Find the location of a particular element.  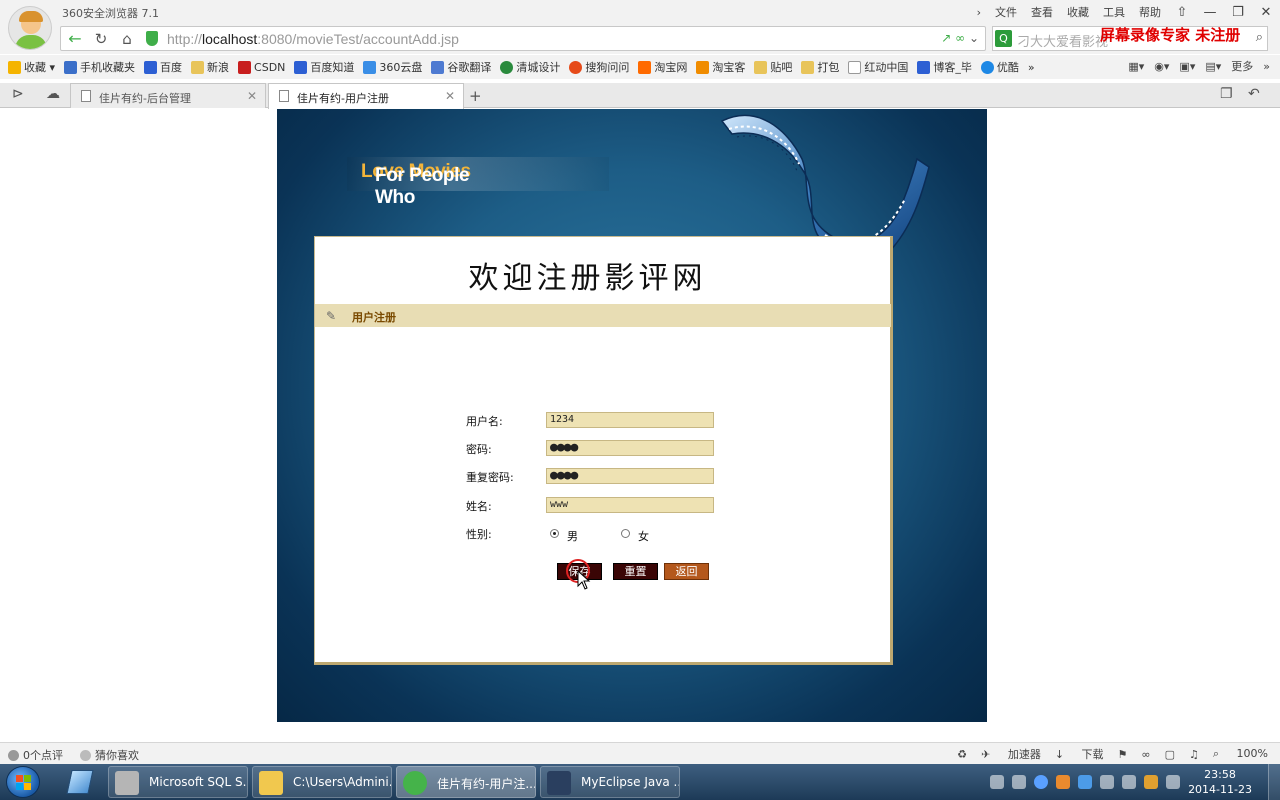

menu-help: 帮助 is located at coordinates (1150, 12).